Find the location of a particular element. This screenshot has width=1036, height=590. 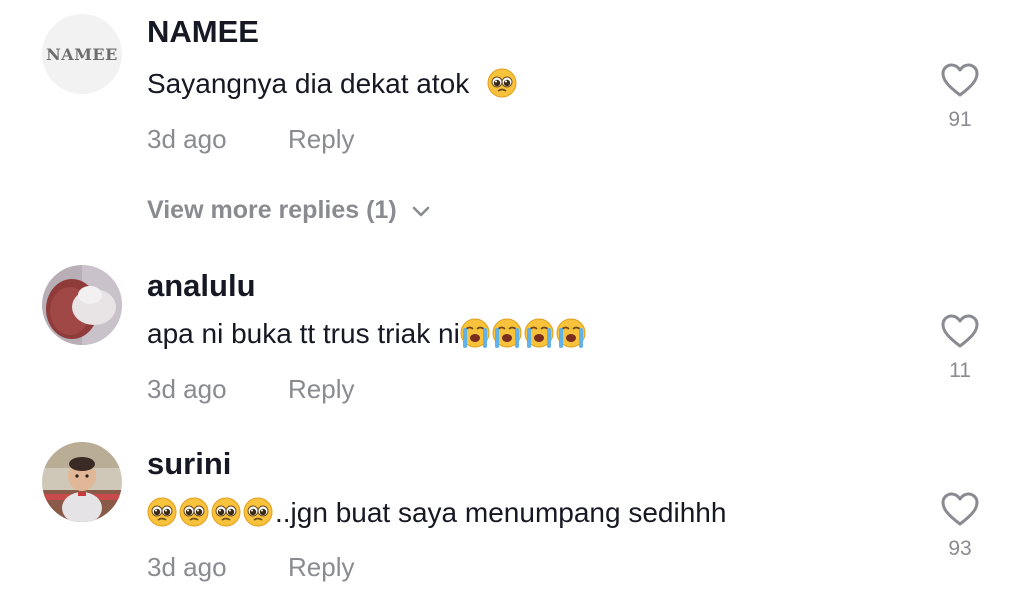

avatar-logo-text: NAMEE is located at coordinates (82, 54).